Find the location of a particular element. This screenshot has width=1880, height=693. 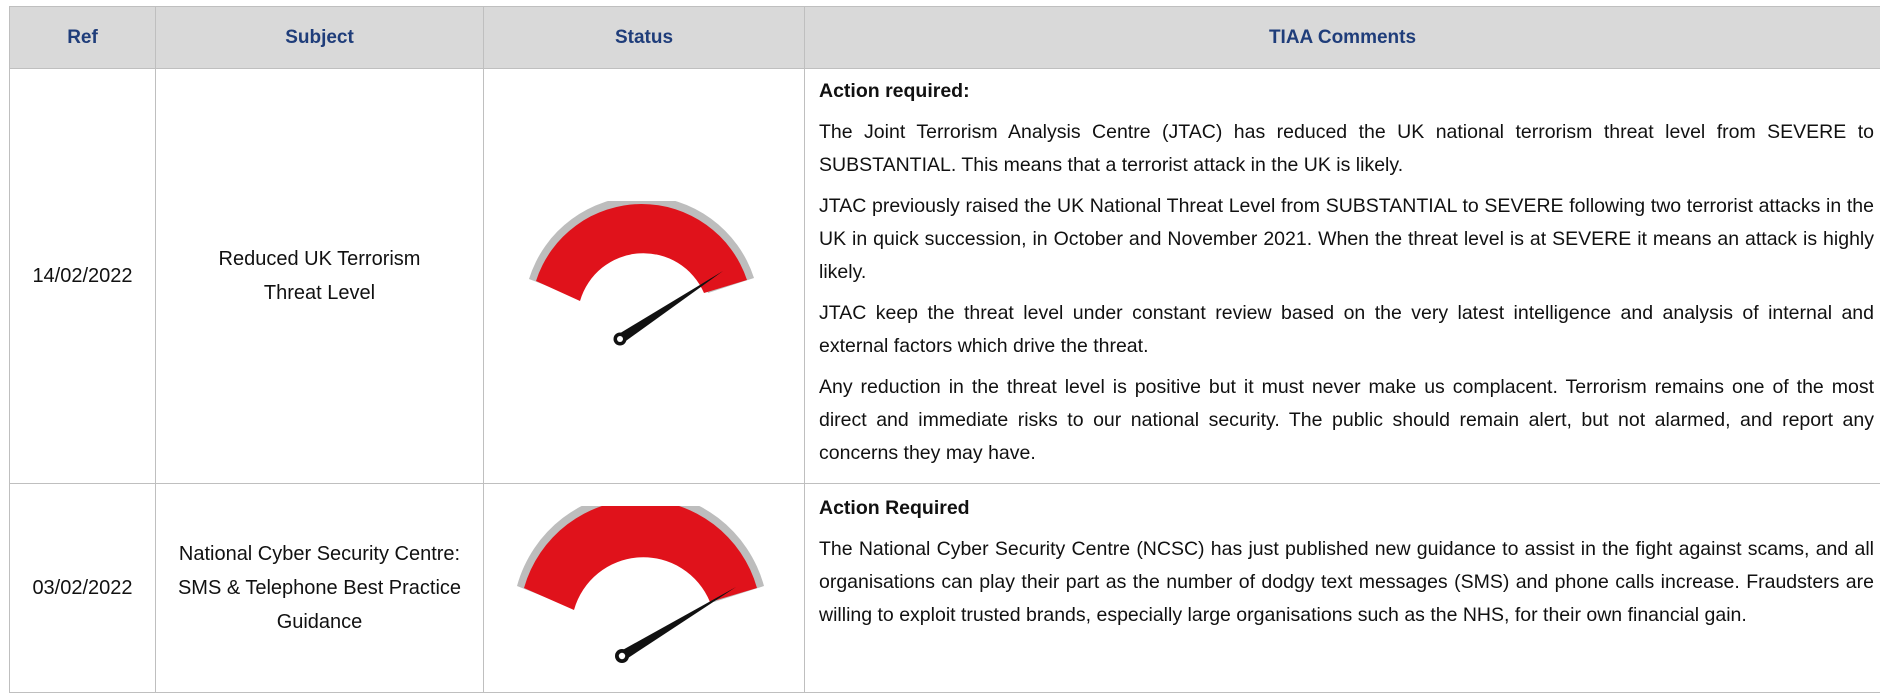

header-comments: TIAA Comments is located at coordinates (1342, 38).